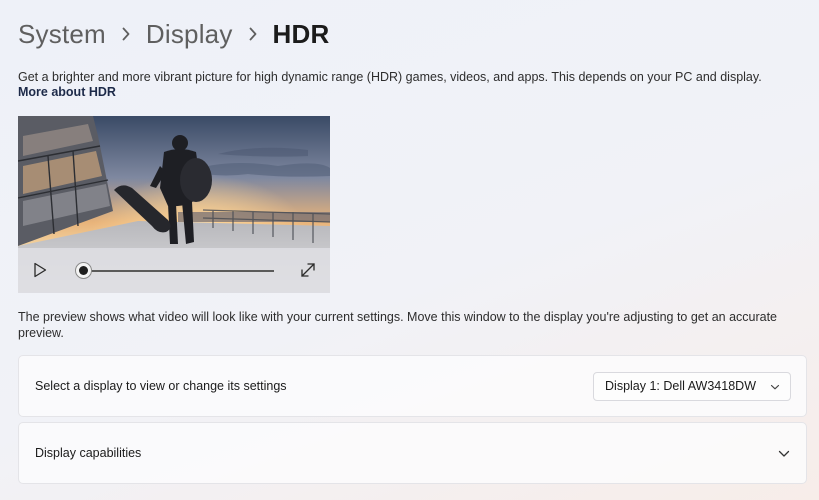 The image size is (819, 500). What do you see at coordinates (189, 34) in the screenshot?
I see `breadcrumb-display: Display` at bounding box center [189, 34].